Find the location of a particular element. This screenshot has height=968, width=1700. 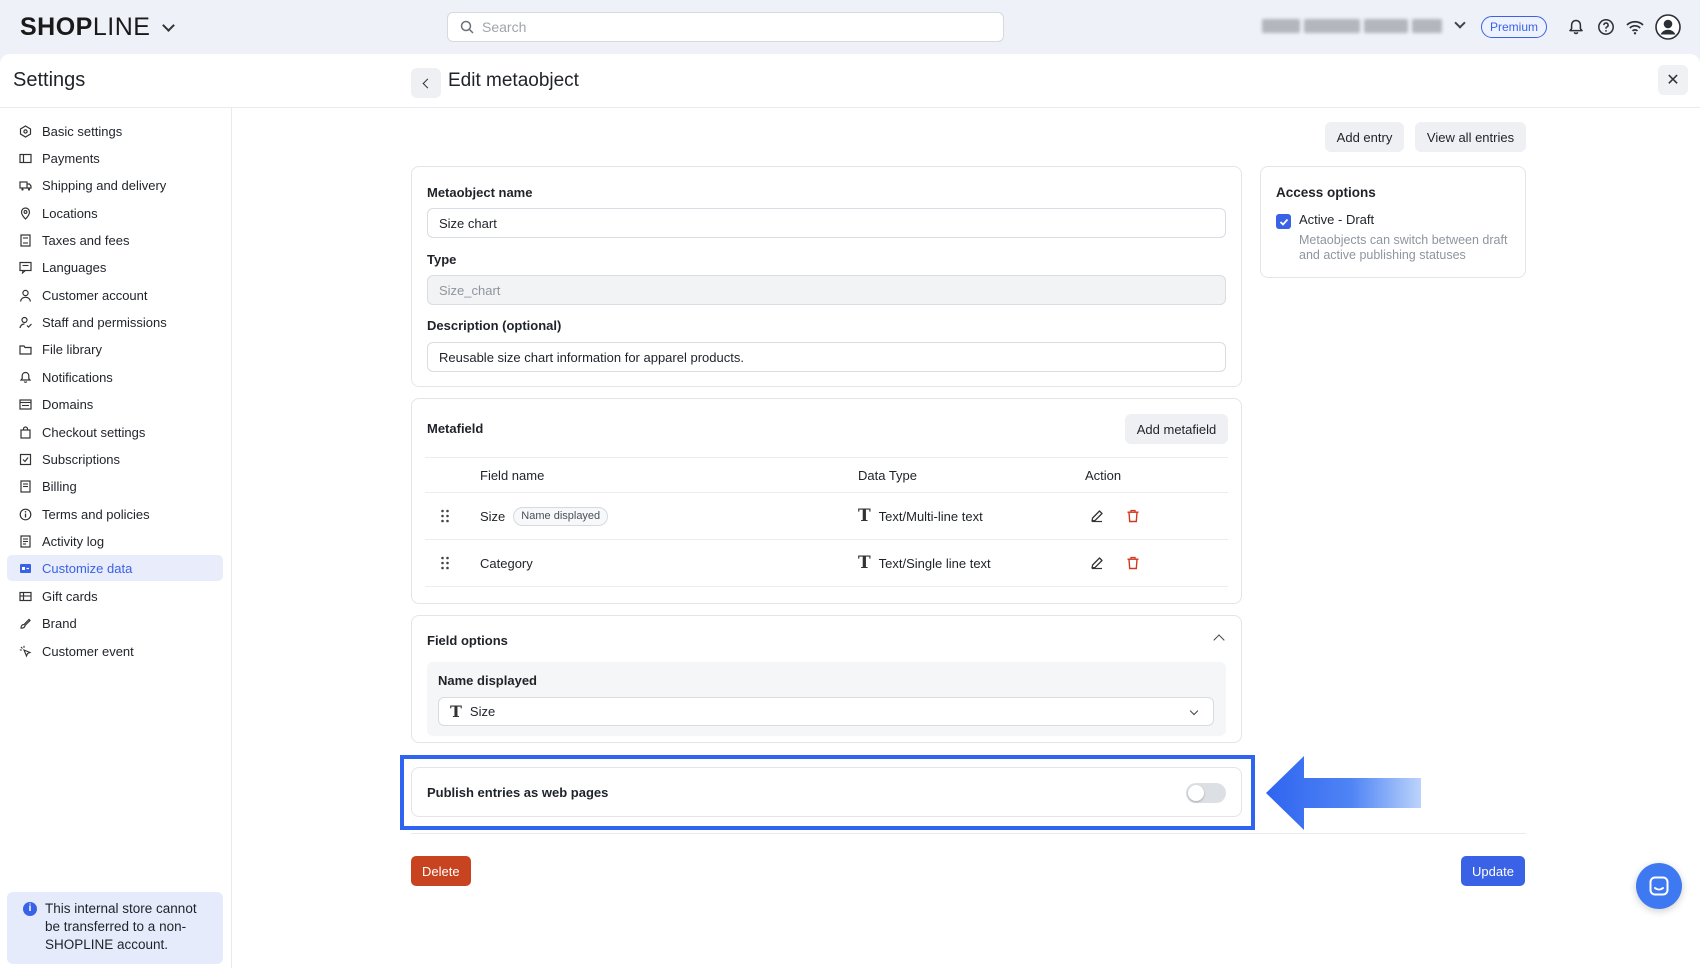

help-icon is located at coordinates (1606, 27).